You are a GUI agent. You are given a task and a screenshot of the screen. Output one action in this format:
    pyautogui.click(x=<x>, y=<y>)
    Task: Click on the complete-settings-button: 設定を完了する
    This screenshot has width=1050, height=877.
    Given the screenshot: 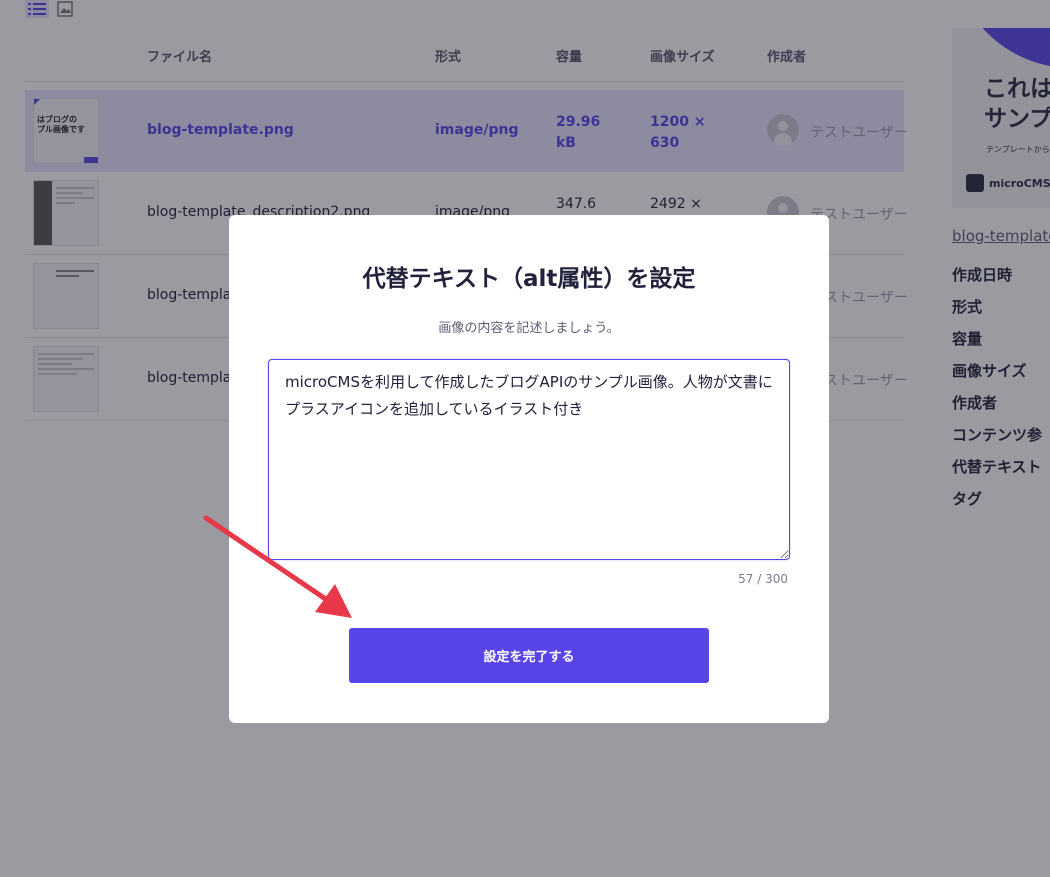 What is the action you would take?
    pyautogui.click(x=529, y=655)
    